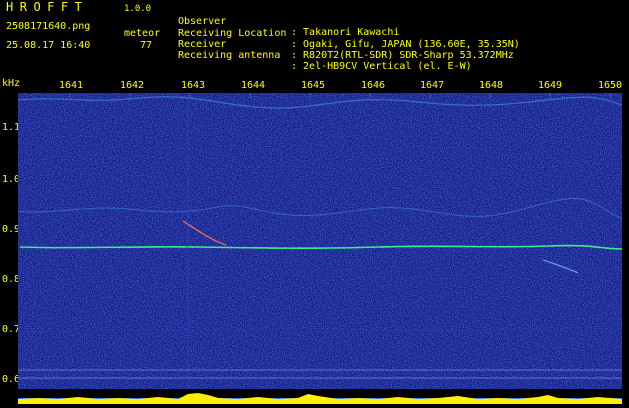 The image size is (629, 408). What do you see at coordinates (193, 85) in the screenshot?
I see `time-tick-label: 1643` at bounding box center [193, 85].